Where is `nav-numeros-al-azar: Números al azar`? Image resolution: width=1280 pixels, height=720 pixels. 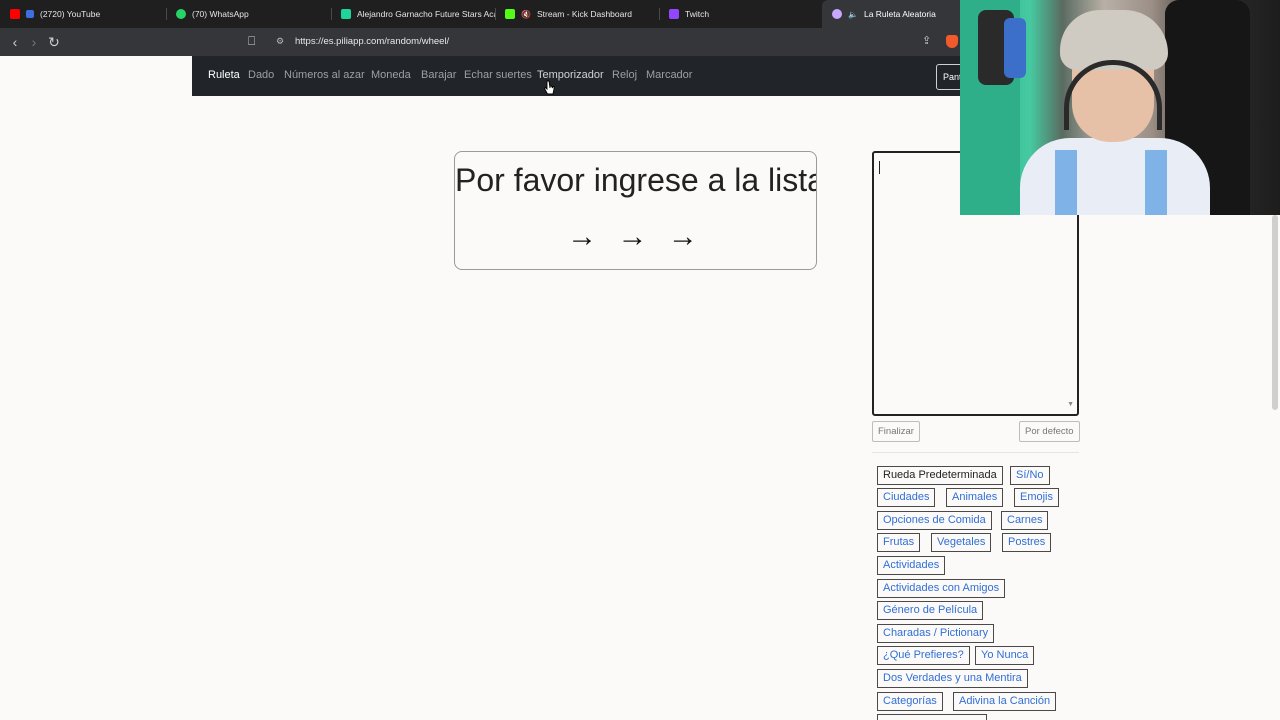 nav-numeros-al-azar: Números al azar is located at coordinates (324, 75).